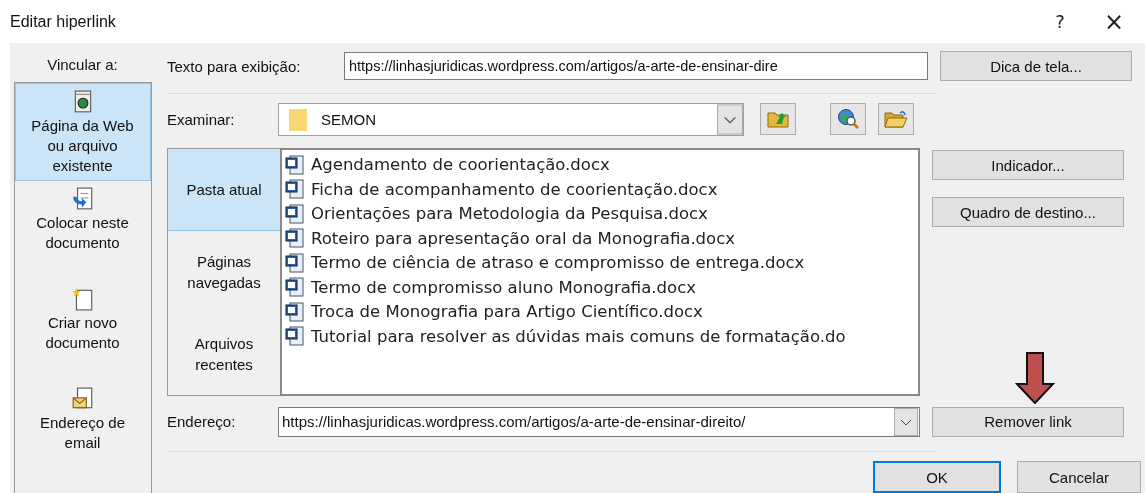 The height and width of the screenshot is (493, 1145). What do you see at coordinates (460, 164) in the screenshot?
I see `file-name: Agendamento de coorientação.docx` at bounding box center [460, 164].